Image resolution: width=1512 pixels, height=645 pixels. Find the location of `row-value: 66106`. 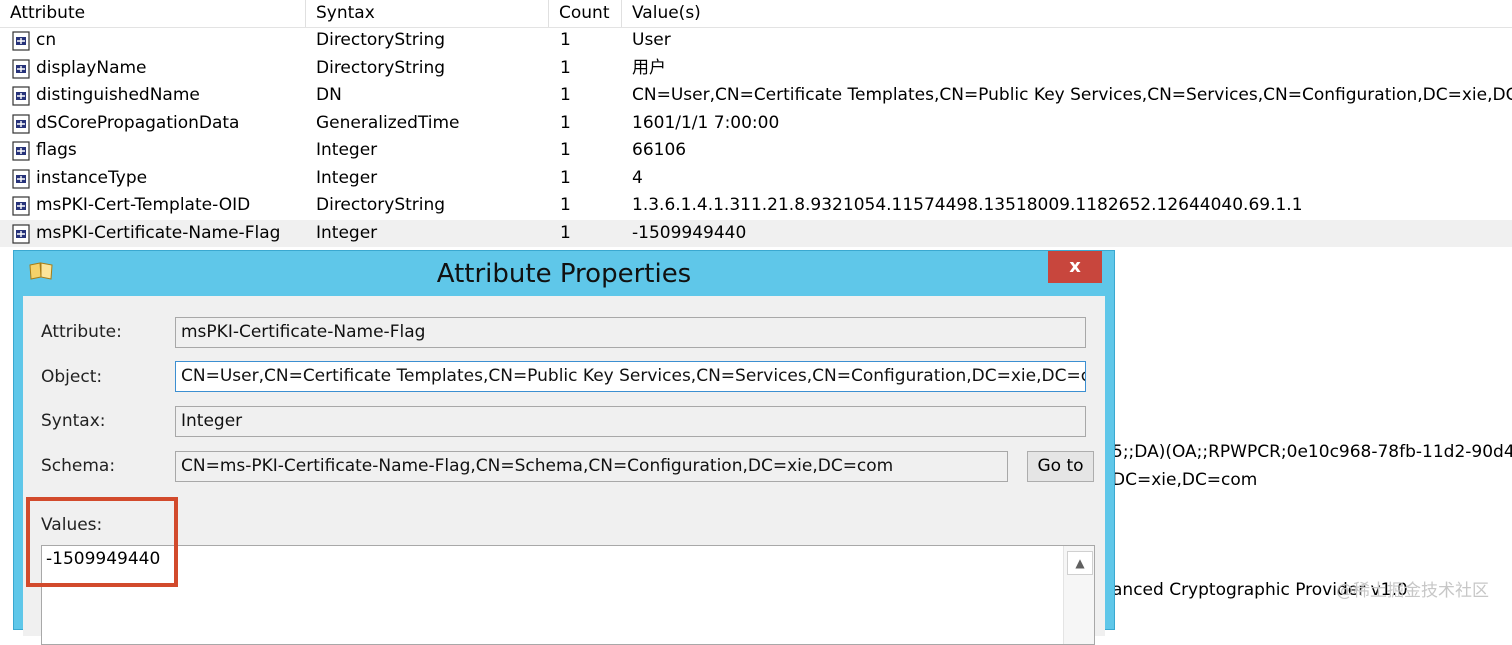

row-value: 66106 is located at coordinates (659, 150).